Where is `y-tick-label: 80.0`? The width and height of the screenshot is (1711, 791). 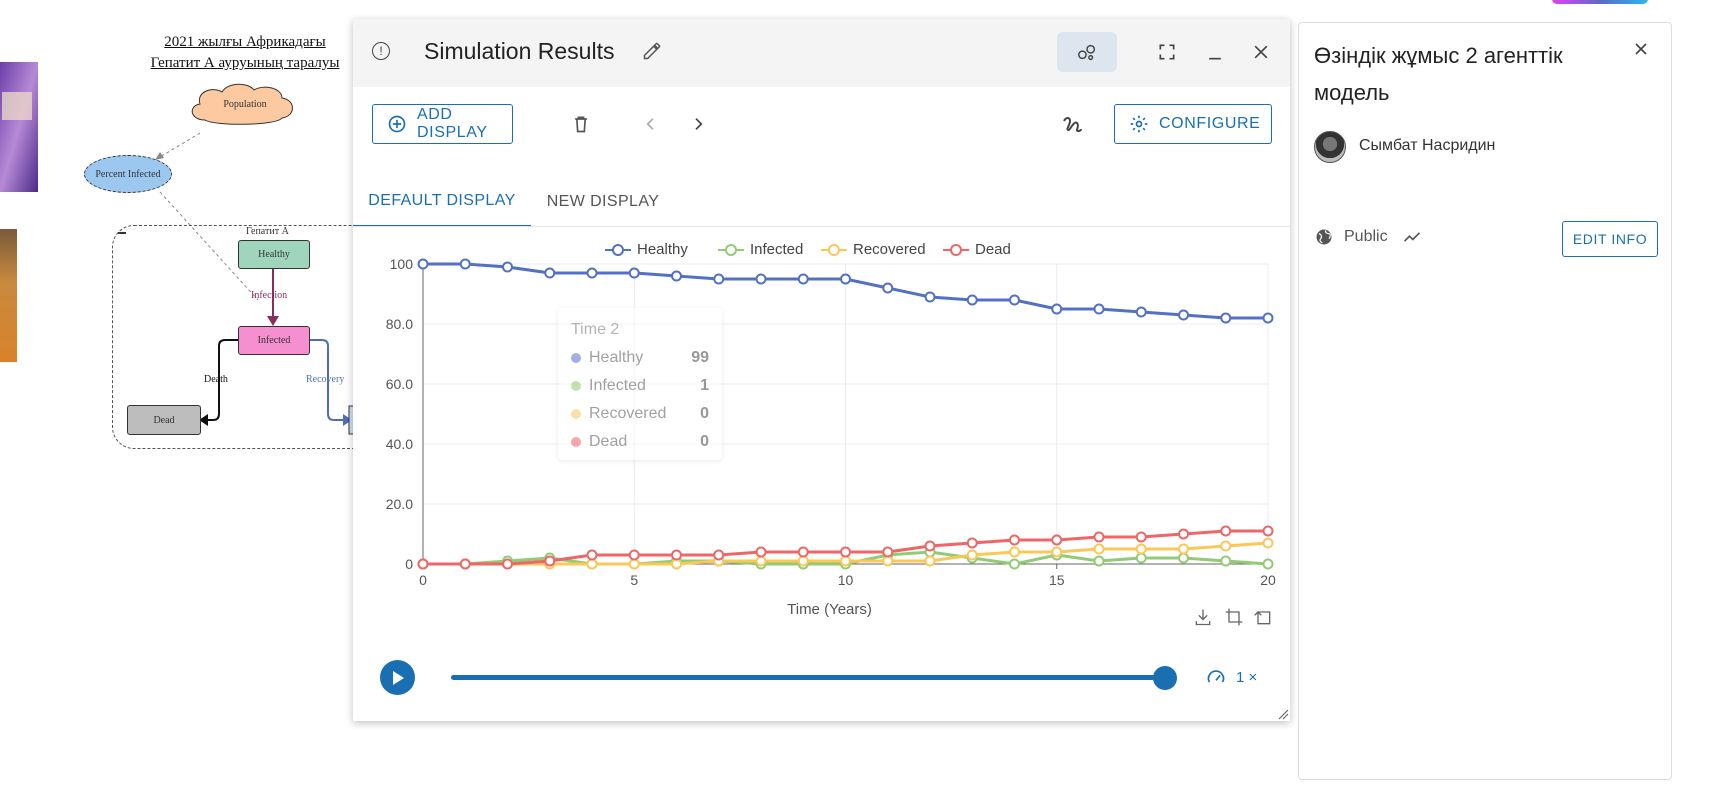
y-tick-label: 80.0 is located at coordinates (399, 324).